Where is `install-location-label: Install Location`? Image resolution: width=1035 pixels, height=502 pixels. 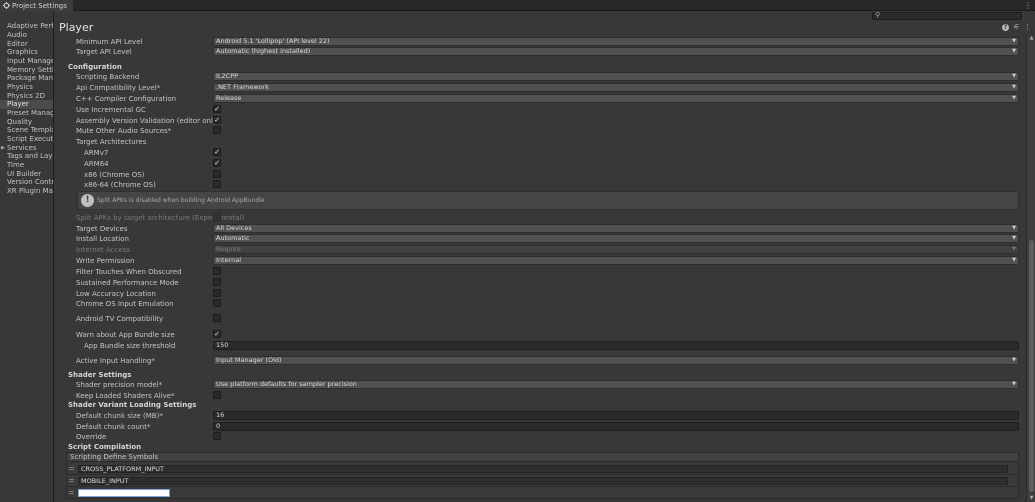 install-location-label: Install Location is located at coordinates (102, 239).